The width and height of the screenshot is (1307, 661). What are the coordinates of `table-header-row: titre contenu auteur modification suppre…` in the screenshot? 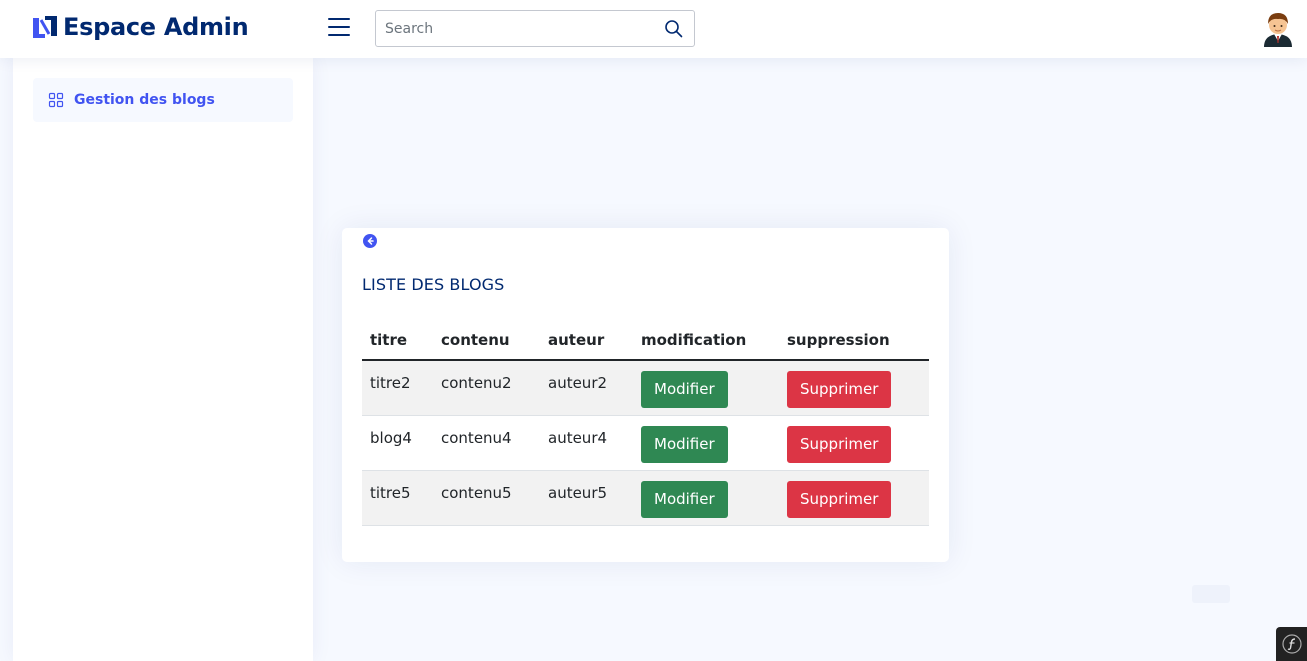 It's located at (645, 341).